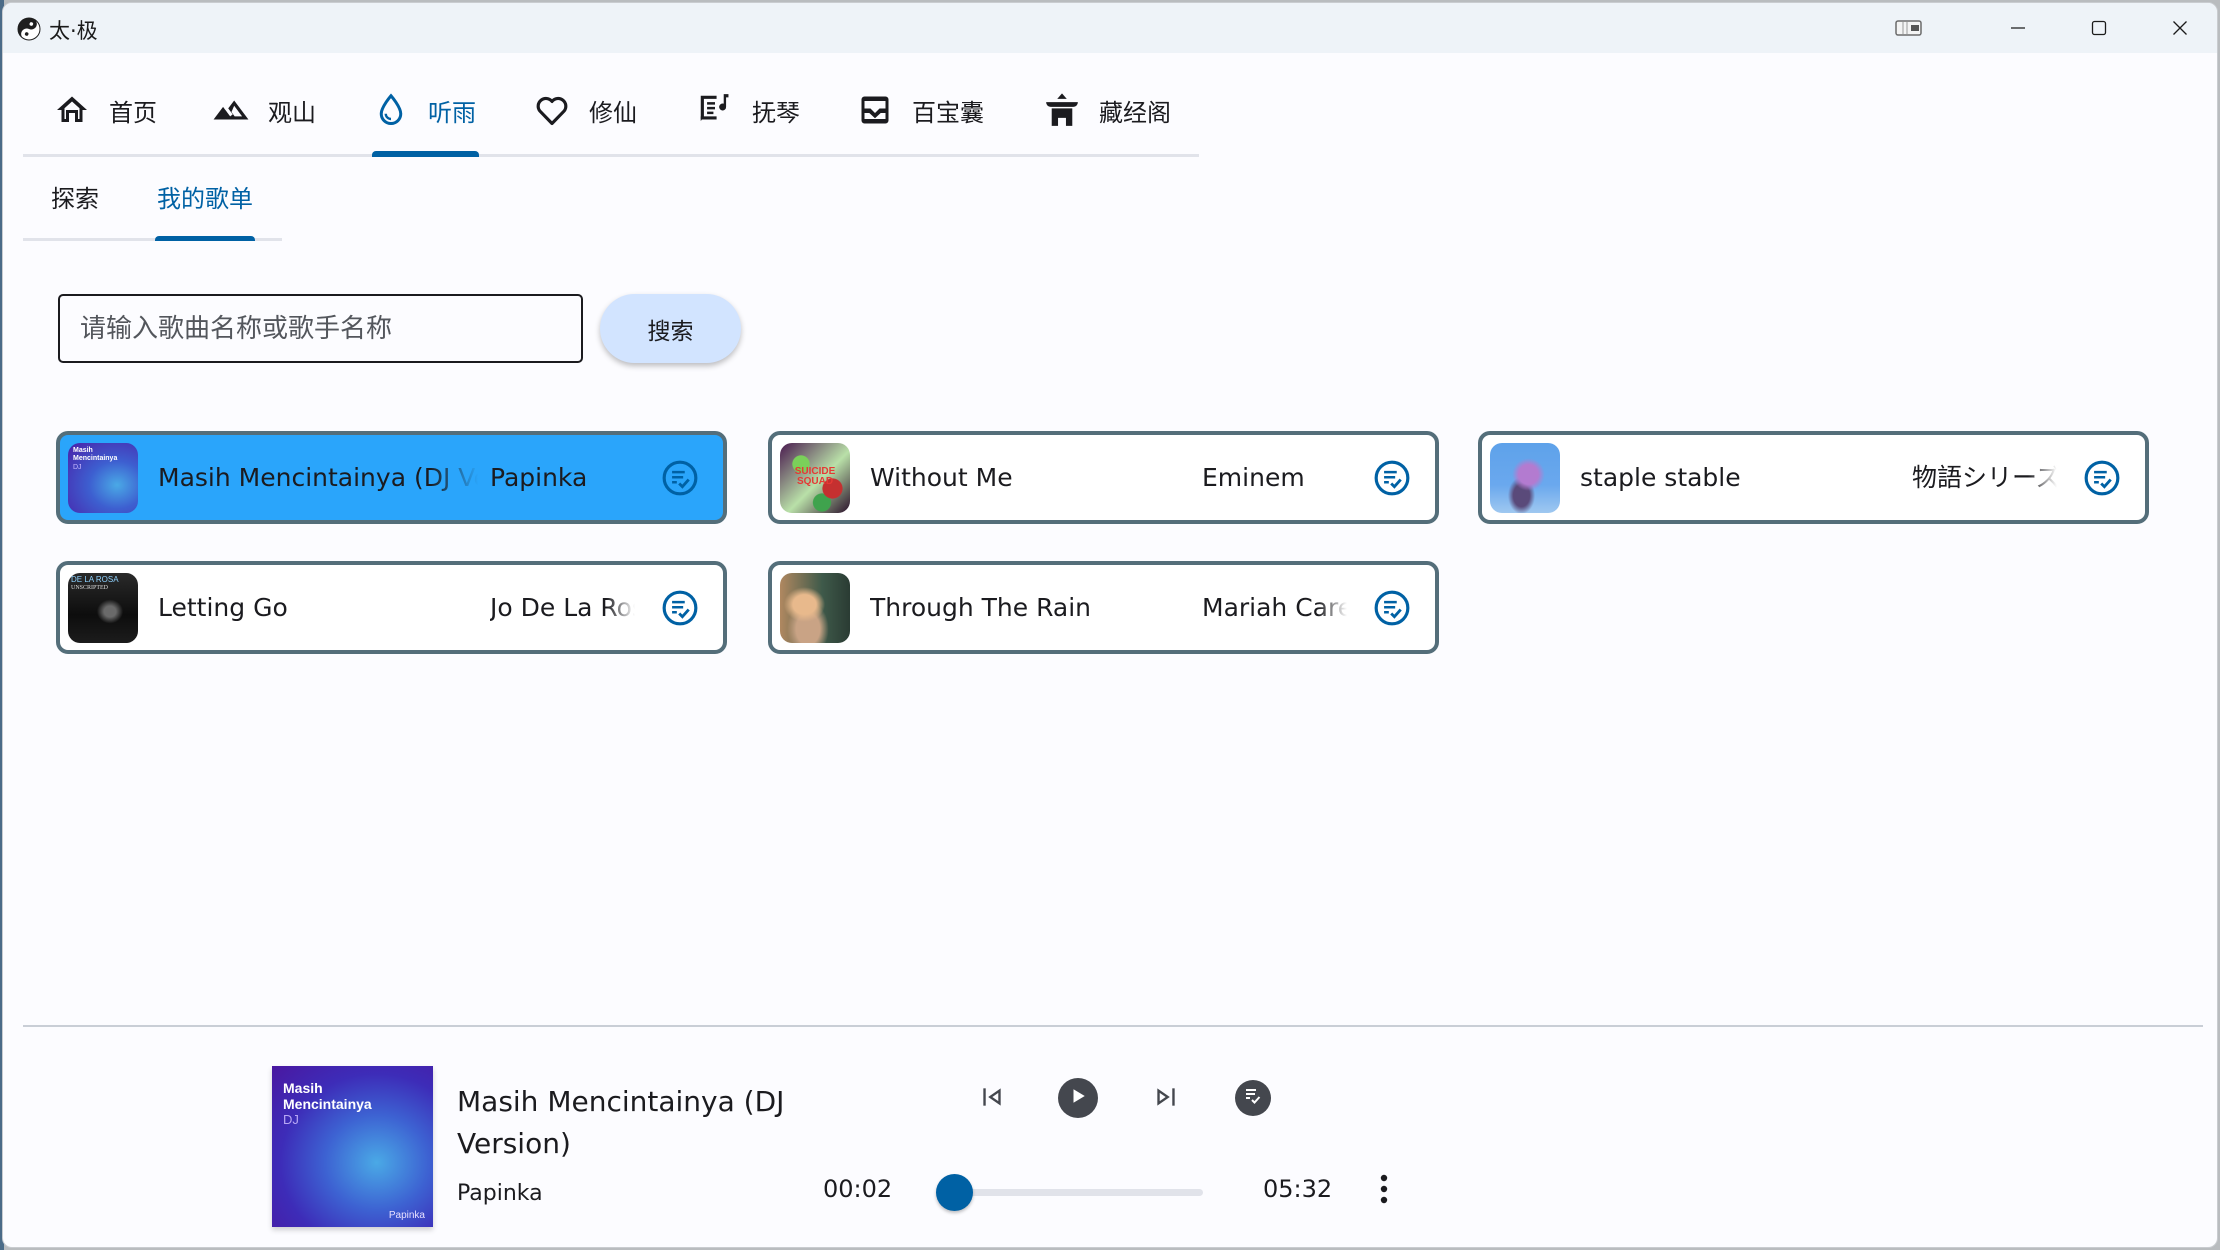 The image size is (2220, 1250). I want to click on main-nav: 首页 观山 听雨 修仙 抚琴 百宝囊 藏经阁, so click(611, 110).